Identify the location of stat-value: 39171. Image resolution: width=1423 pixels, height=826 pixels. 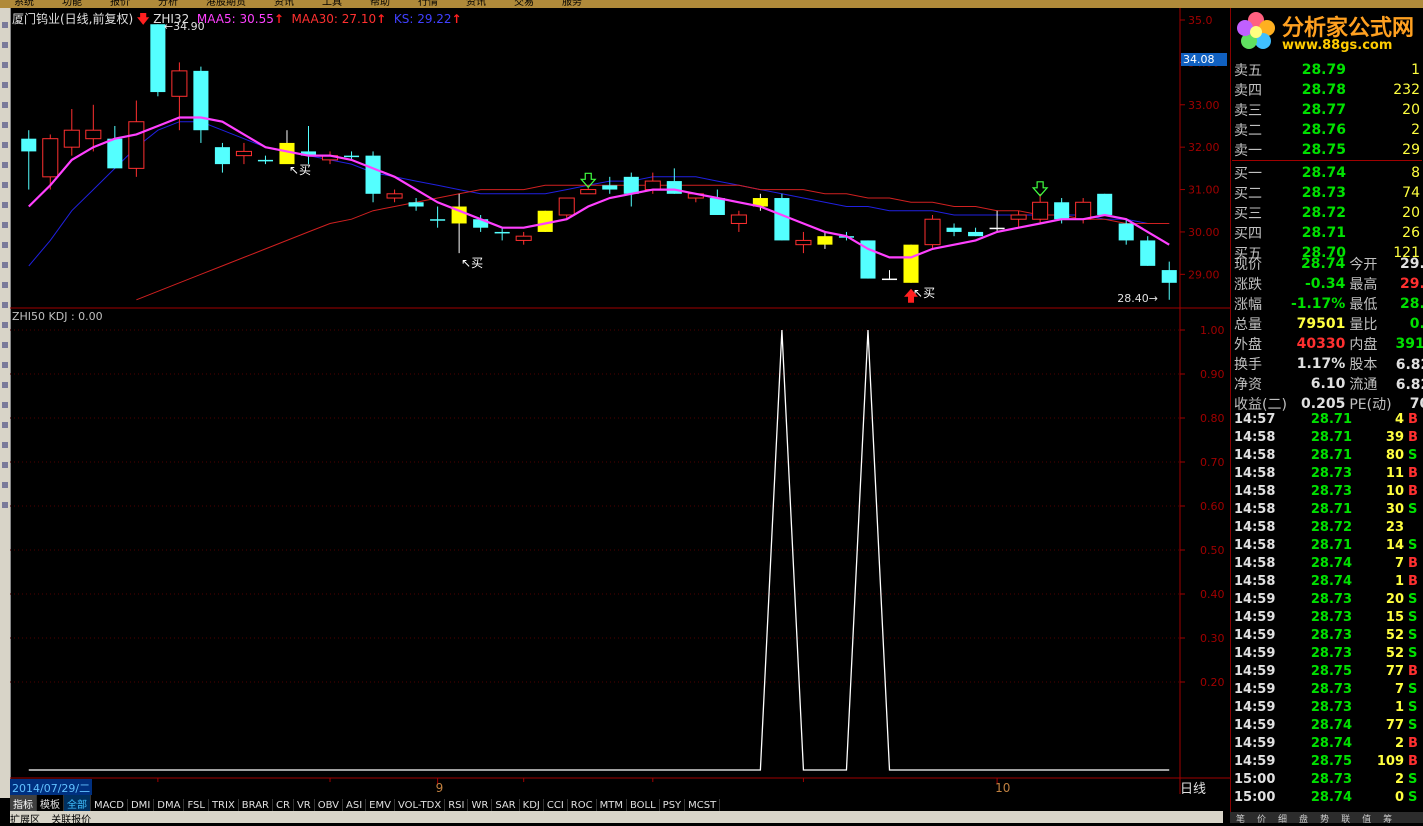
(1409, 344).